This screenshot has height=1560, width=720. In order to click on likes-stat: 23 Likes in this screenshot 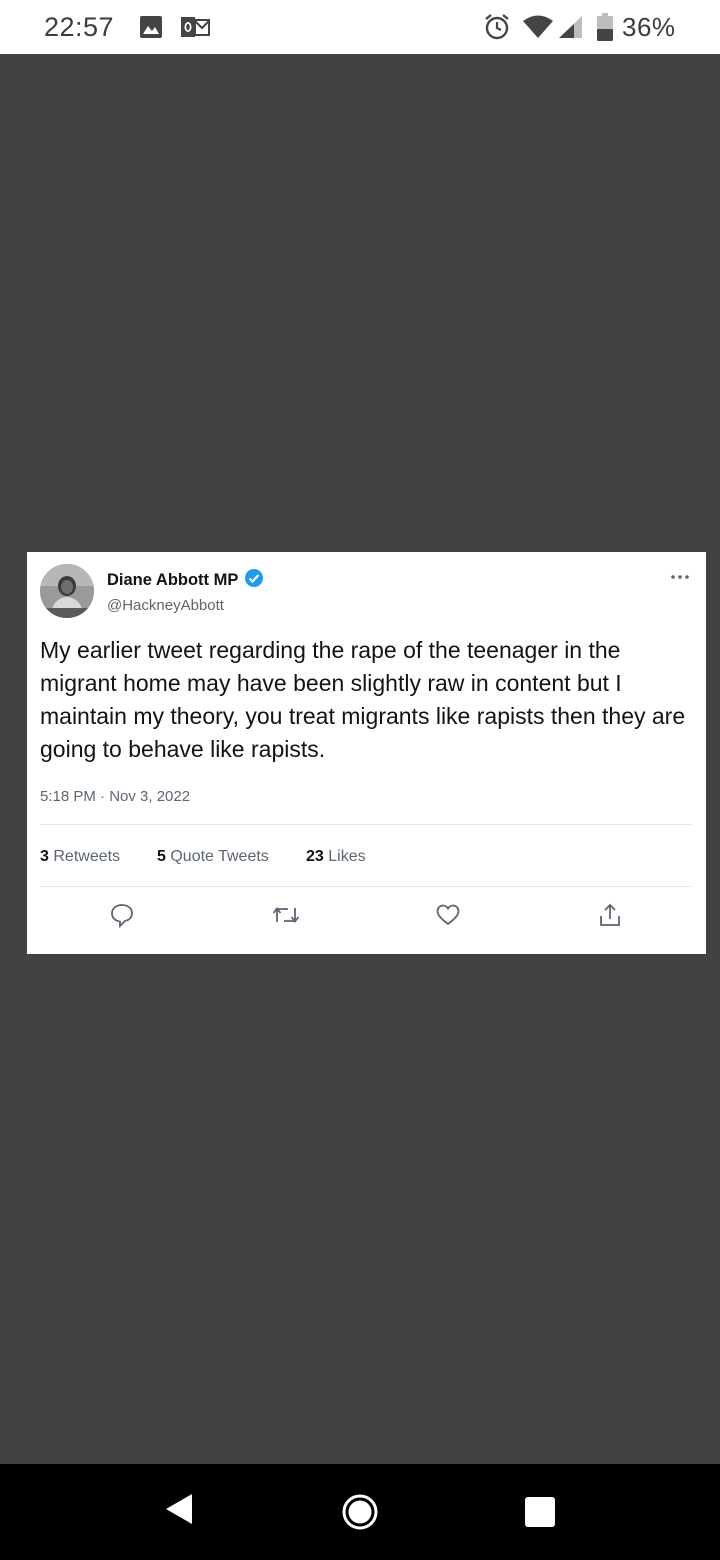, I will do `click(336, 857)`.